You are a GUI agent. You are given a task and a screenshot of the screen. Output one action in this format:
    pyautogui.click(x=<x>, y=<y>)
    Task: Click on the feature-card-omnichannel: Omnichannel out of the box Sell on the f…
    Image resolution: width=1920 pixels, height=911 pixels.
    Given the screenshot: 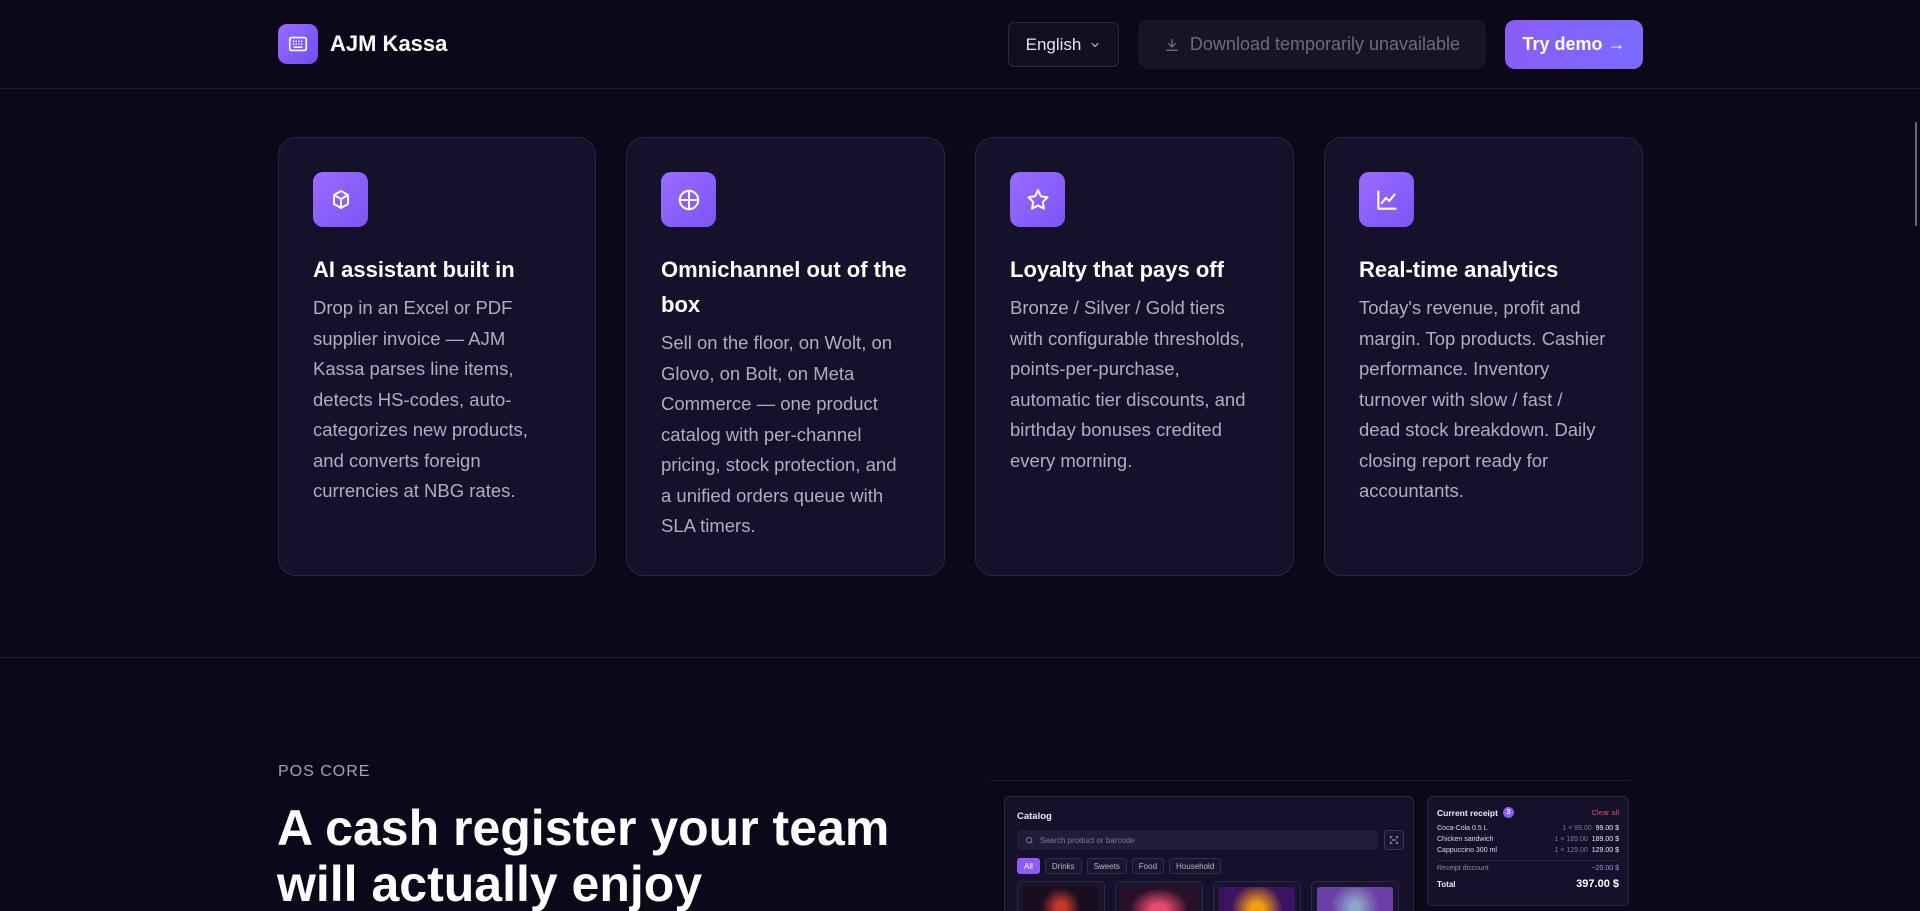 What is the action you would take?
    pyautogui.click(x=785, y=356)
    